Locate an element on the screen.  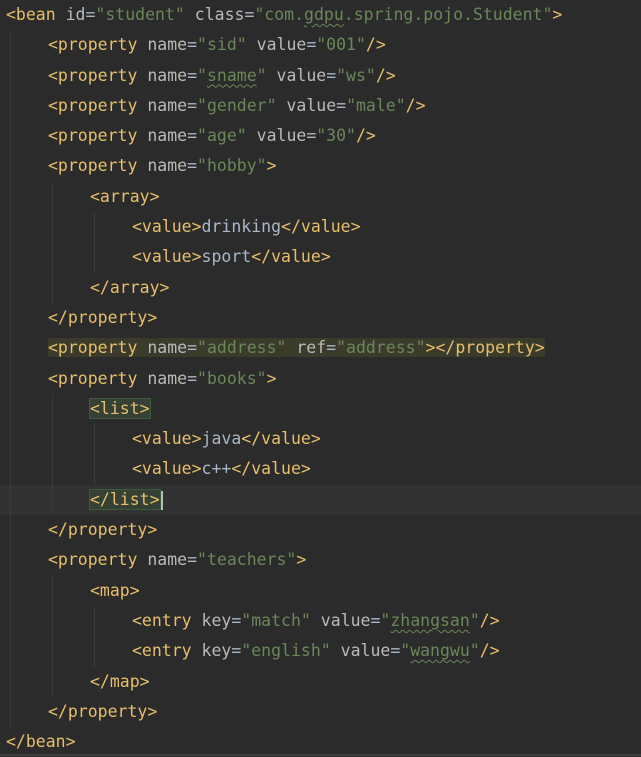
code-content: </map> is located at coordinates (120, 681).